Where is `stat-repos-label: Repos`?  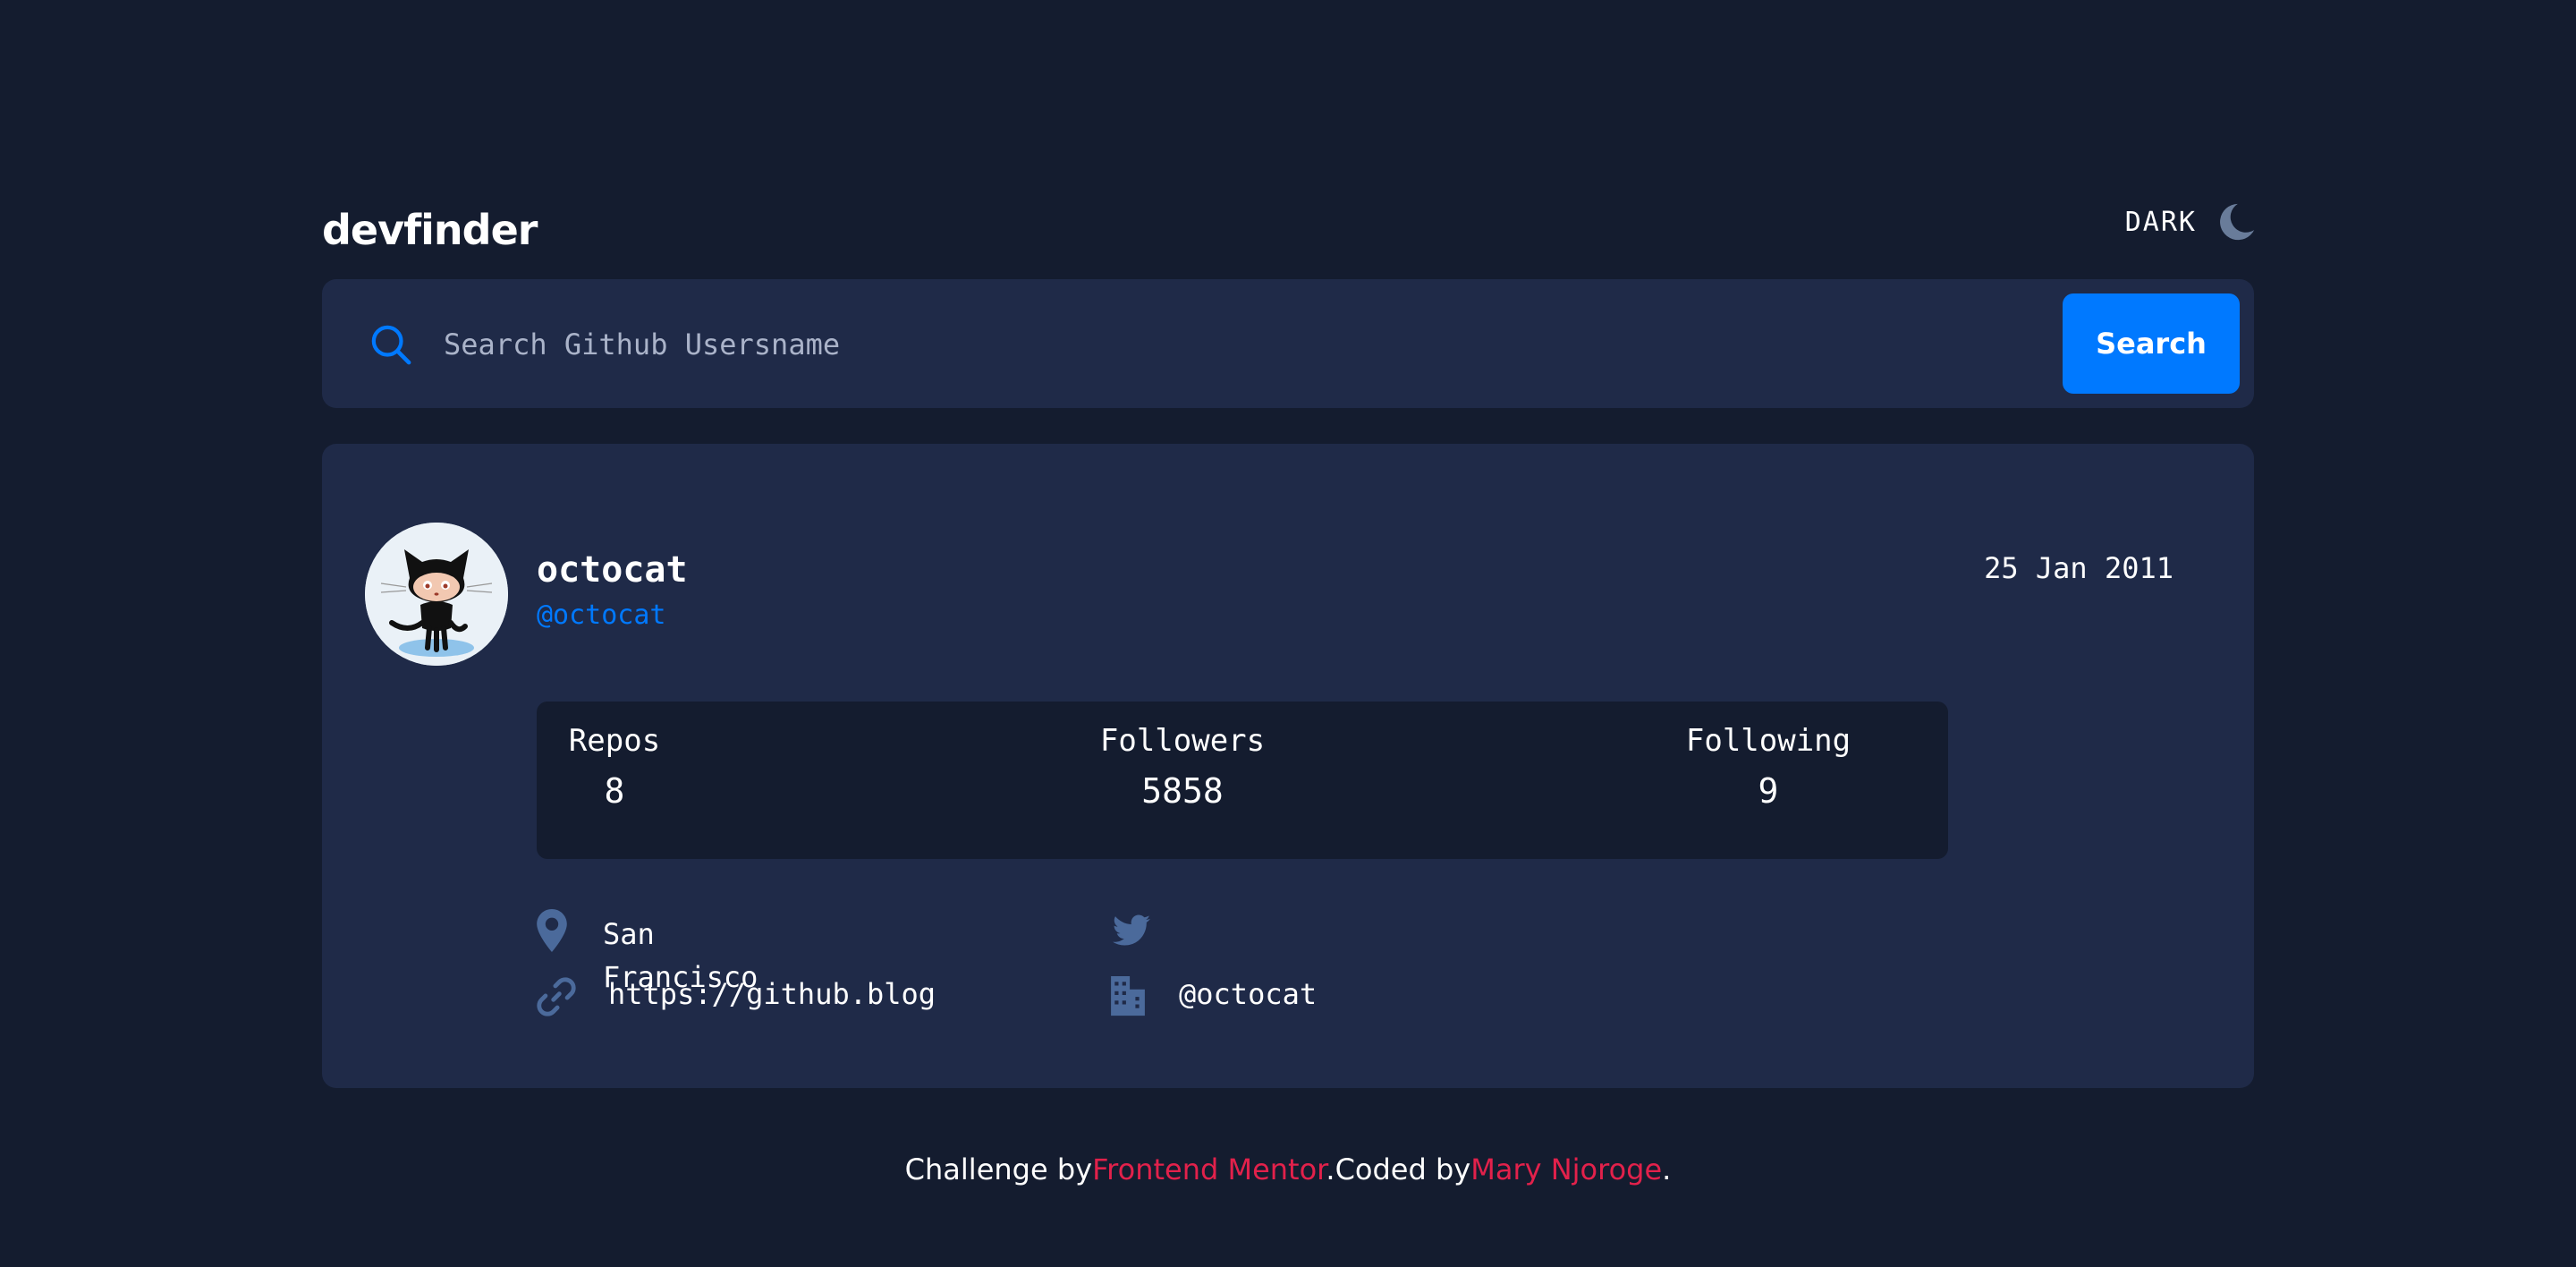
stat-repos-label: Repos is located at coordinates (614, 741).